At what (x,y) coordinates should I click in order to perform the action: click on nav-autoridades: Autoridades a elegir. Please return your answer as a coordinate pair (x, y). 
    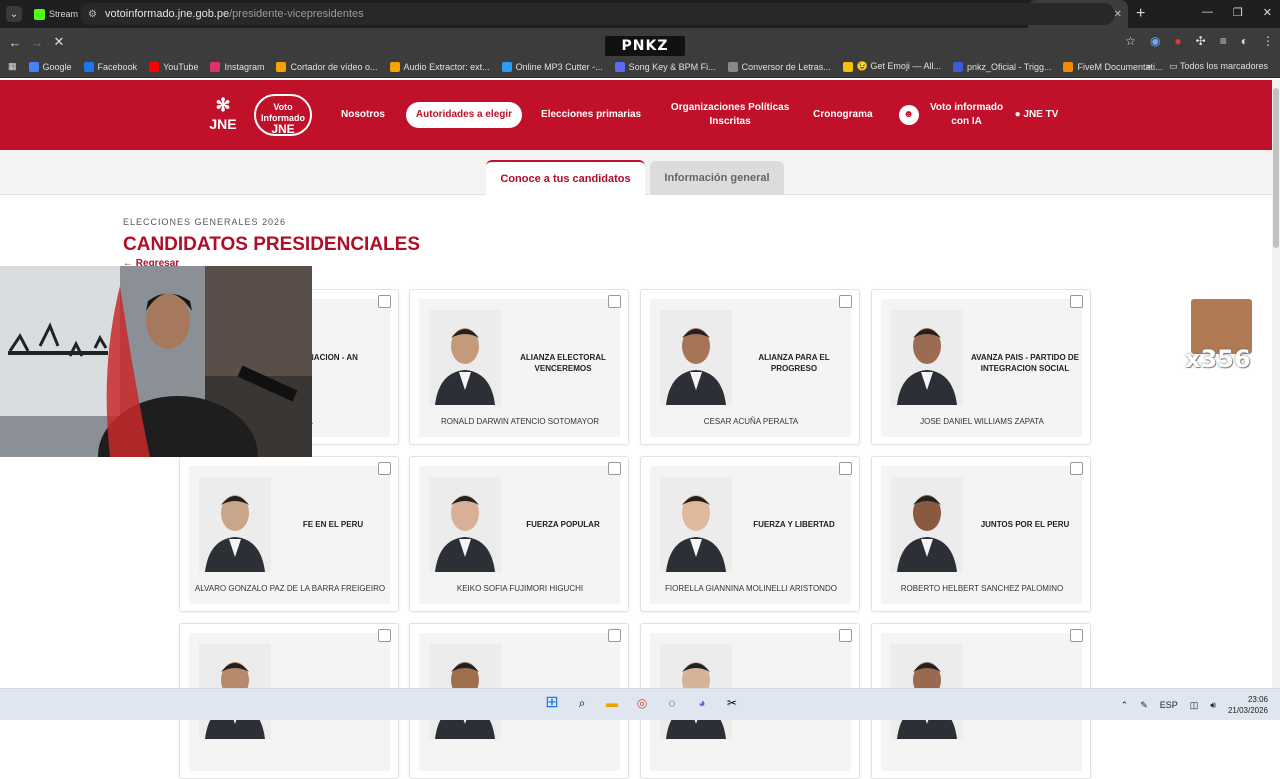
    Looking at the image, I should click on (464, 115).